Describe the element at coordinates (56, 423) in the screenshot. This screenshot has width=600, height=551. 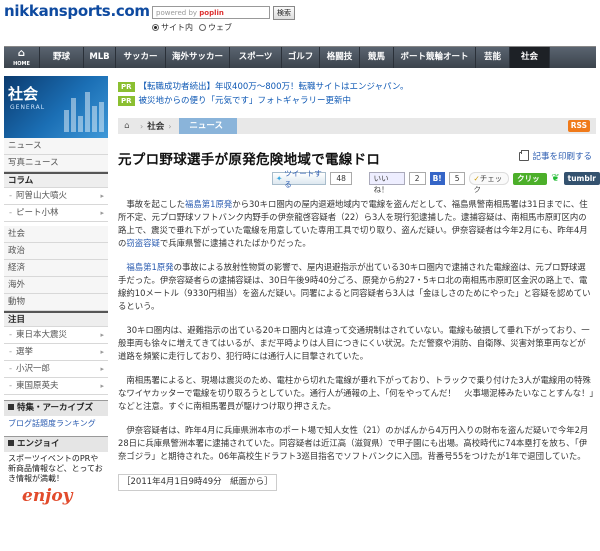
I see `blog-ranking-link: ブログ話題度ランキング` at that location.